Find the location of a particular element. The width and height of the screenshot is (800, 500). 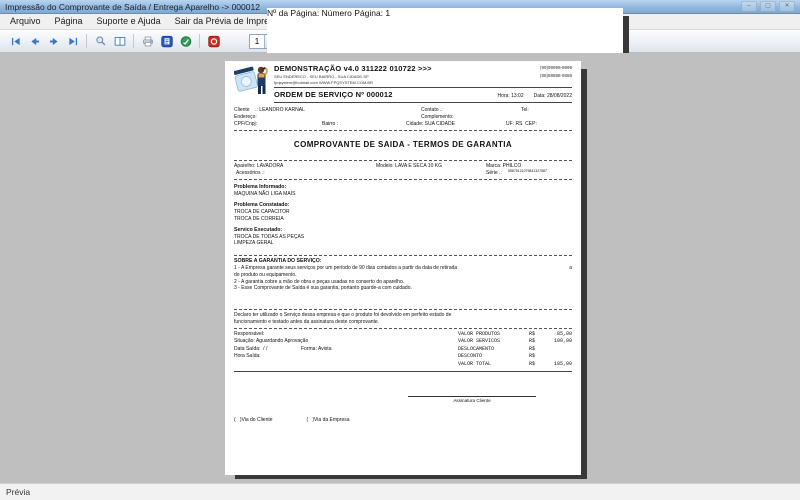

print-setup-button is located at coordinates (166, 41).